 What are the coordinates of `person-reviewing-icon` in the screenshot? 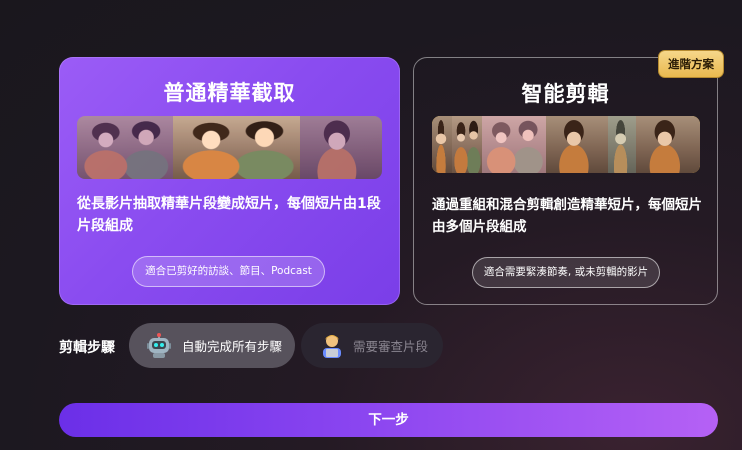 It's located at (332, 346).